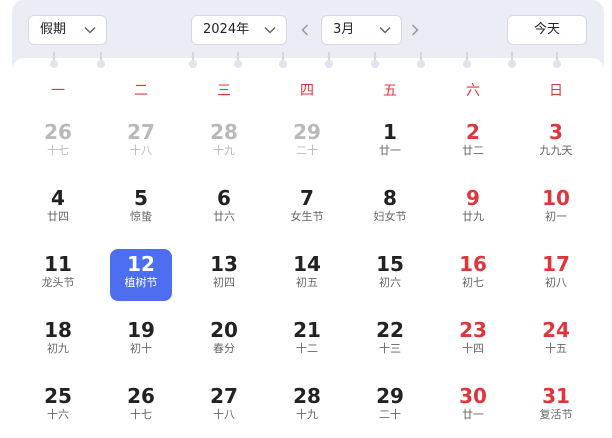  Describe the element at coordinates (58, 414) in the screenshot. I see `lunar-label: 十六` at that location.